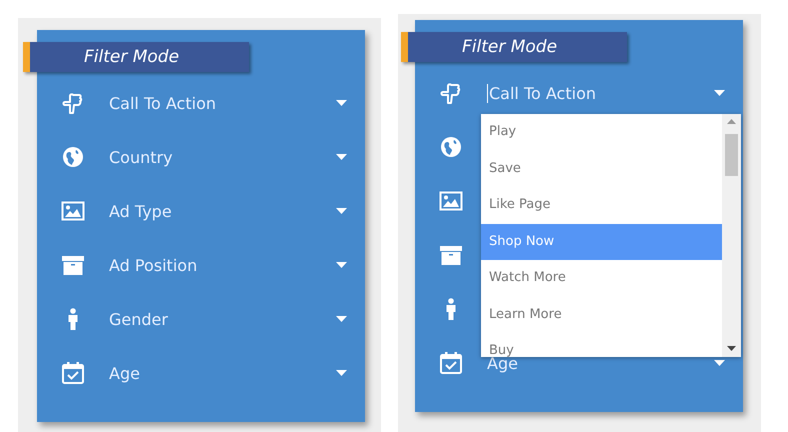 The height and width of the screenshot is (432, 788). I want to click on dropdown-option: Buy, so click(601, 345).